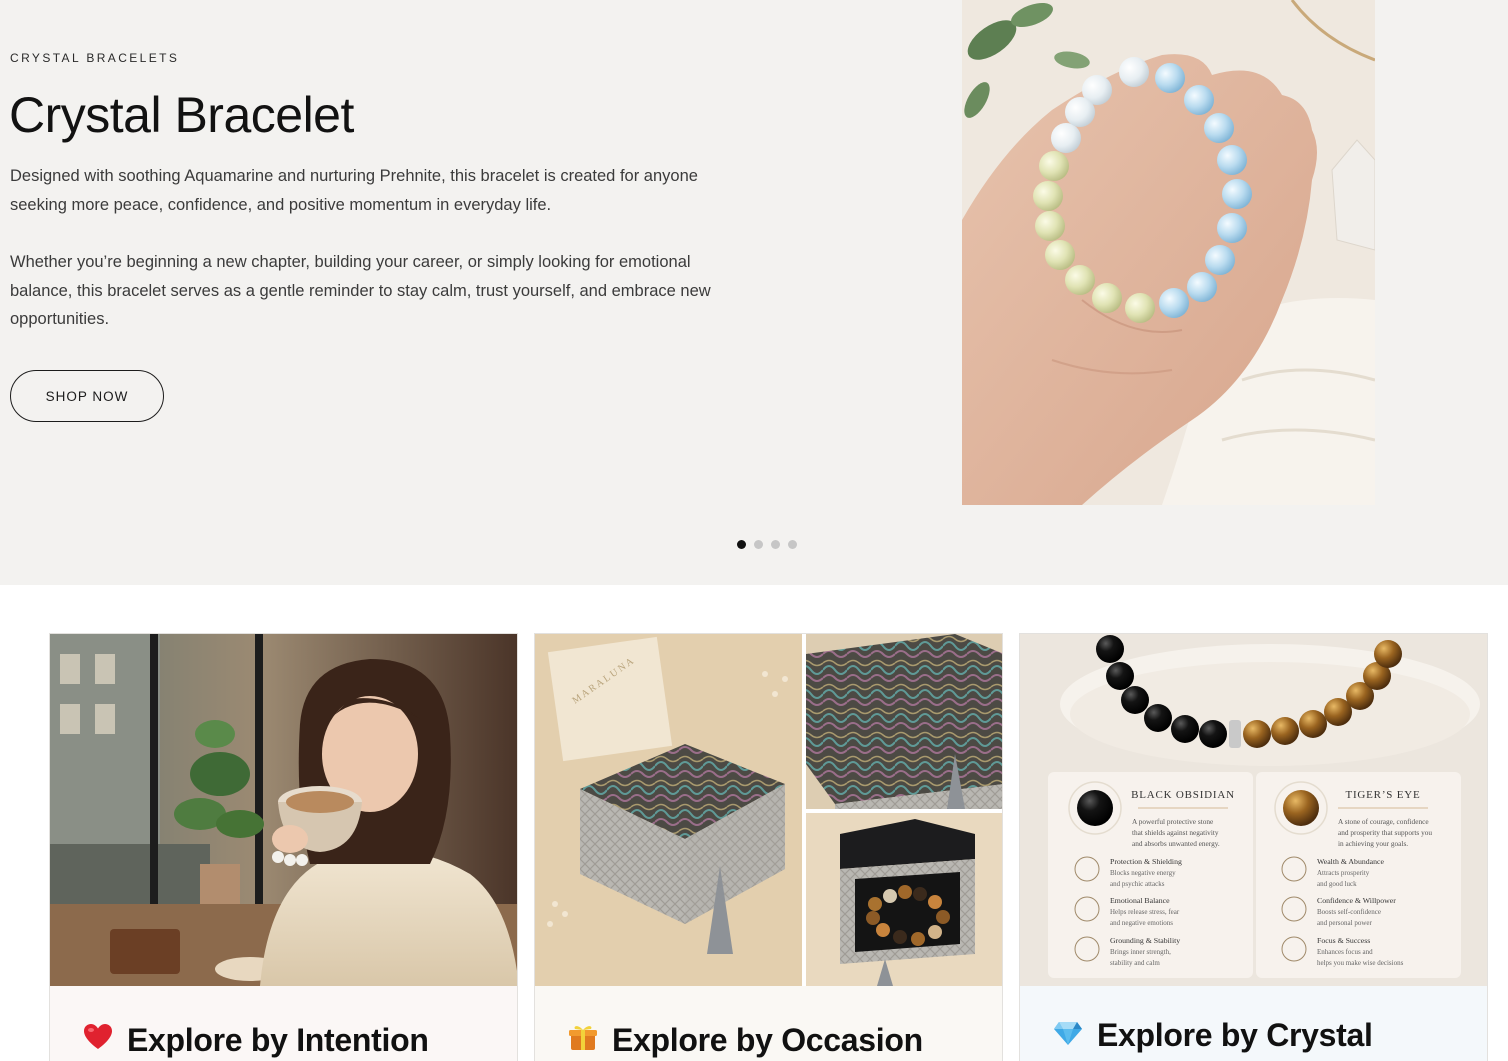  I want to click on carousel-pagination, so click(767, 544).